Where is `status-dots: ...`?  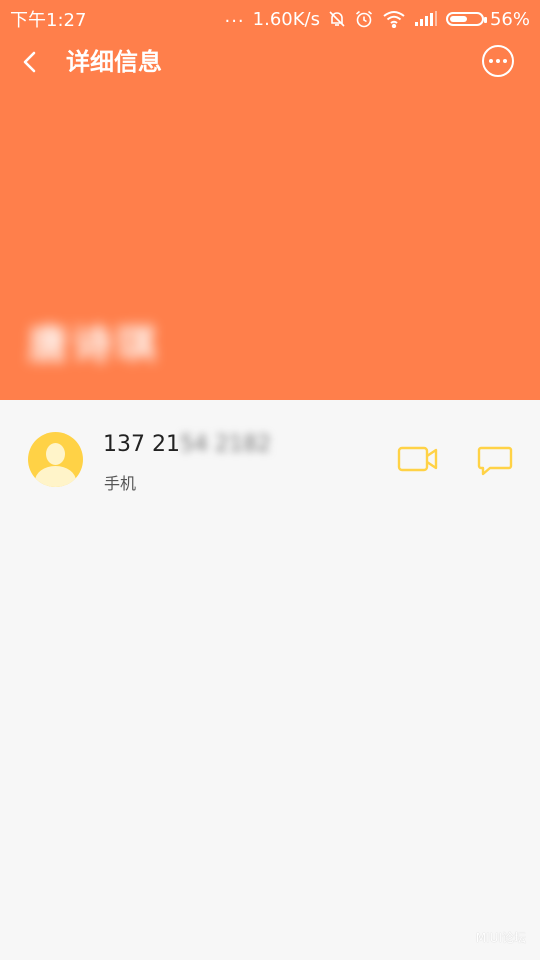
status-dots: ... is located at coordinates (234, 16).